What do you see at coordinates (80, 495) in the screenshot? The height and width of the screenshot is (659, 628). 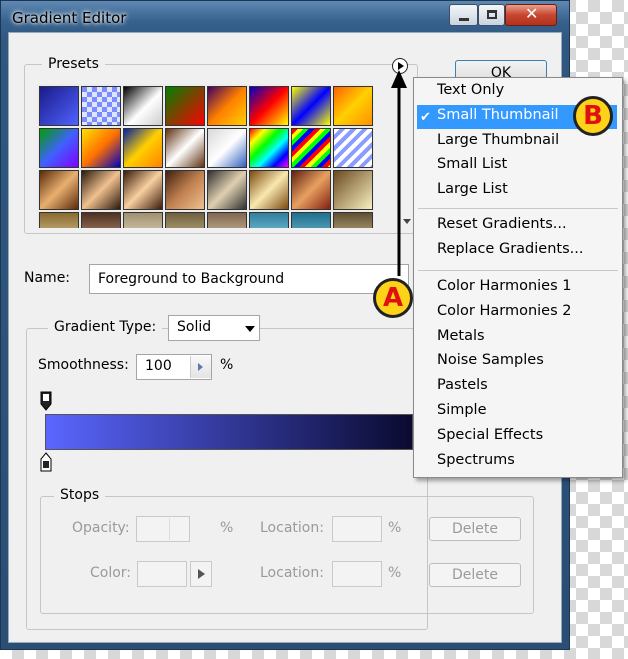 I see `stops-label: Stops` at bounding box center [80, 495].